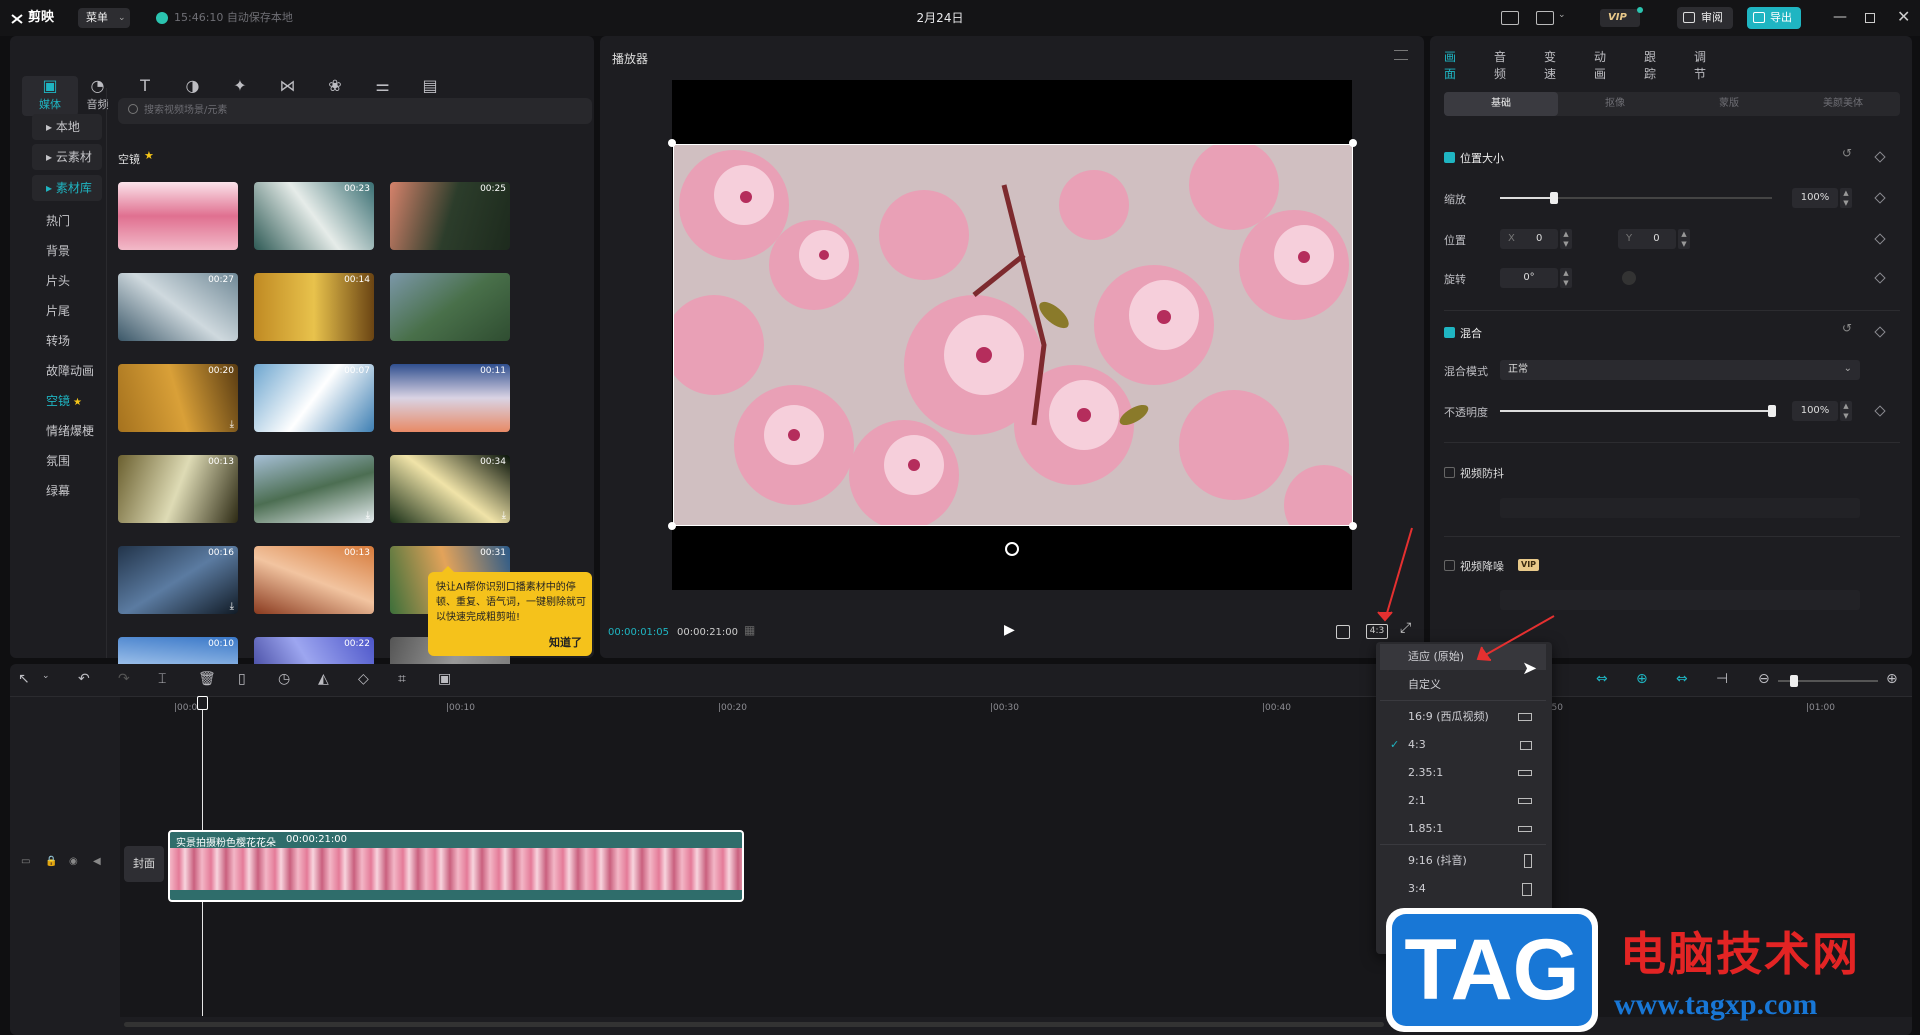 Image resolution: width=1920 pixels, height=1035 pixels. What do you see at coordinates (67, 127) in the screenshot?
I see `sidebar-item: ▸ 本地` at bounding box center [67, 127].